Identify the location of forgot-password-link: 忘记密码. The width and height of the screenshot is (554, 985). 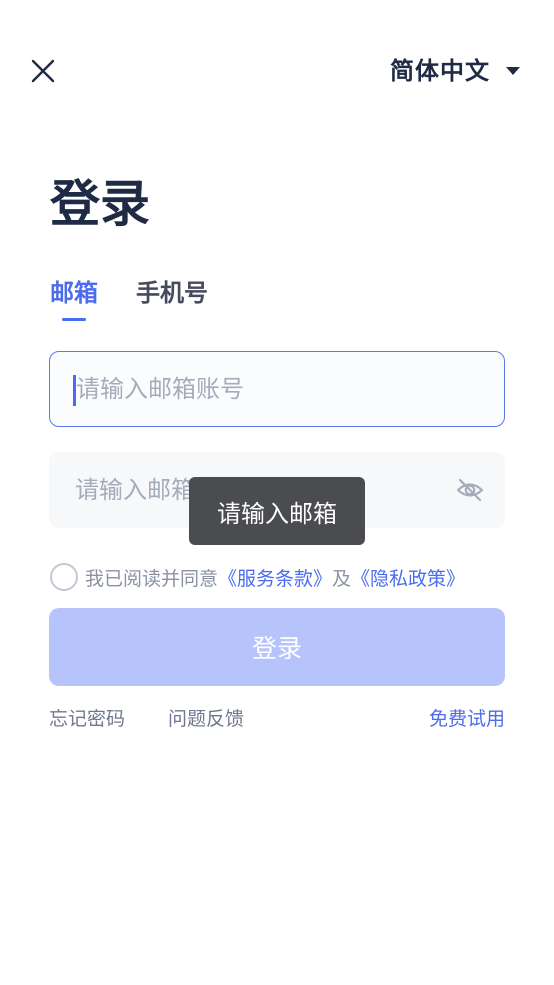
(87, 719).